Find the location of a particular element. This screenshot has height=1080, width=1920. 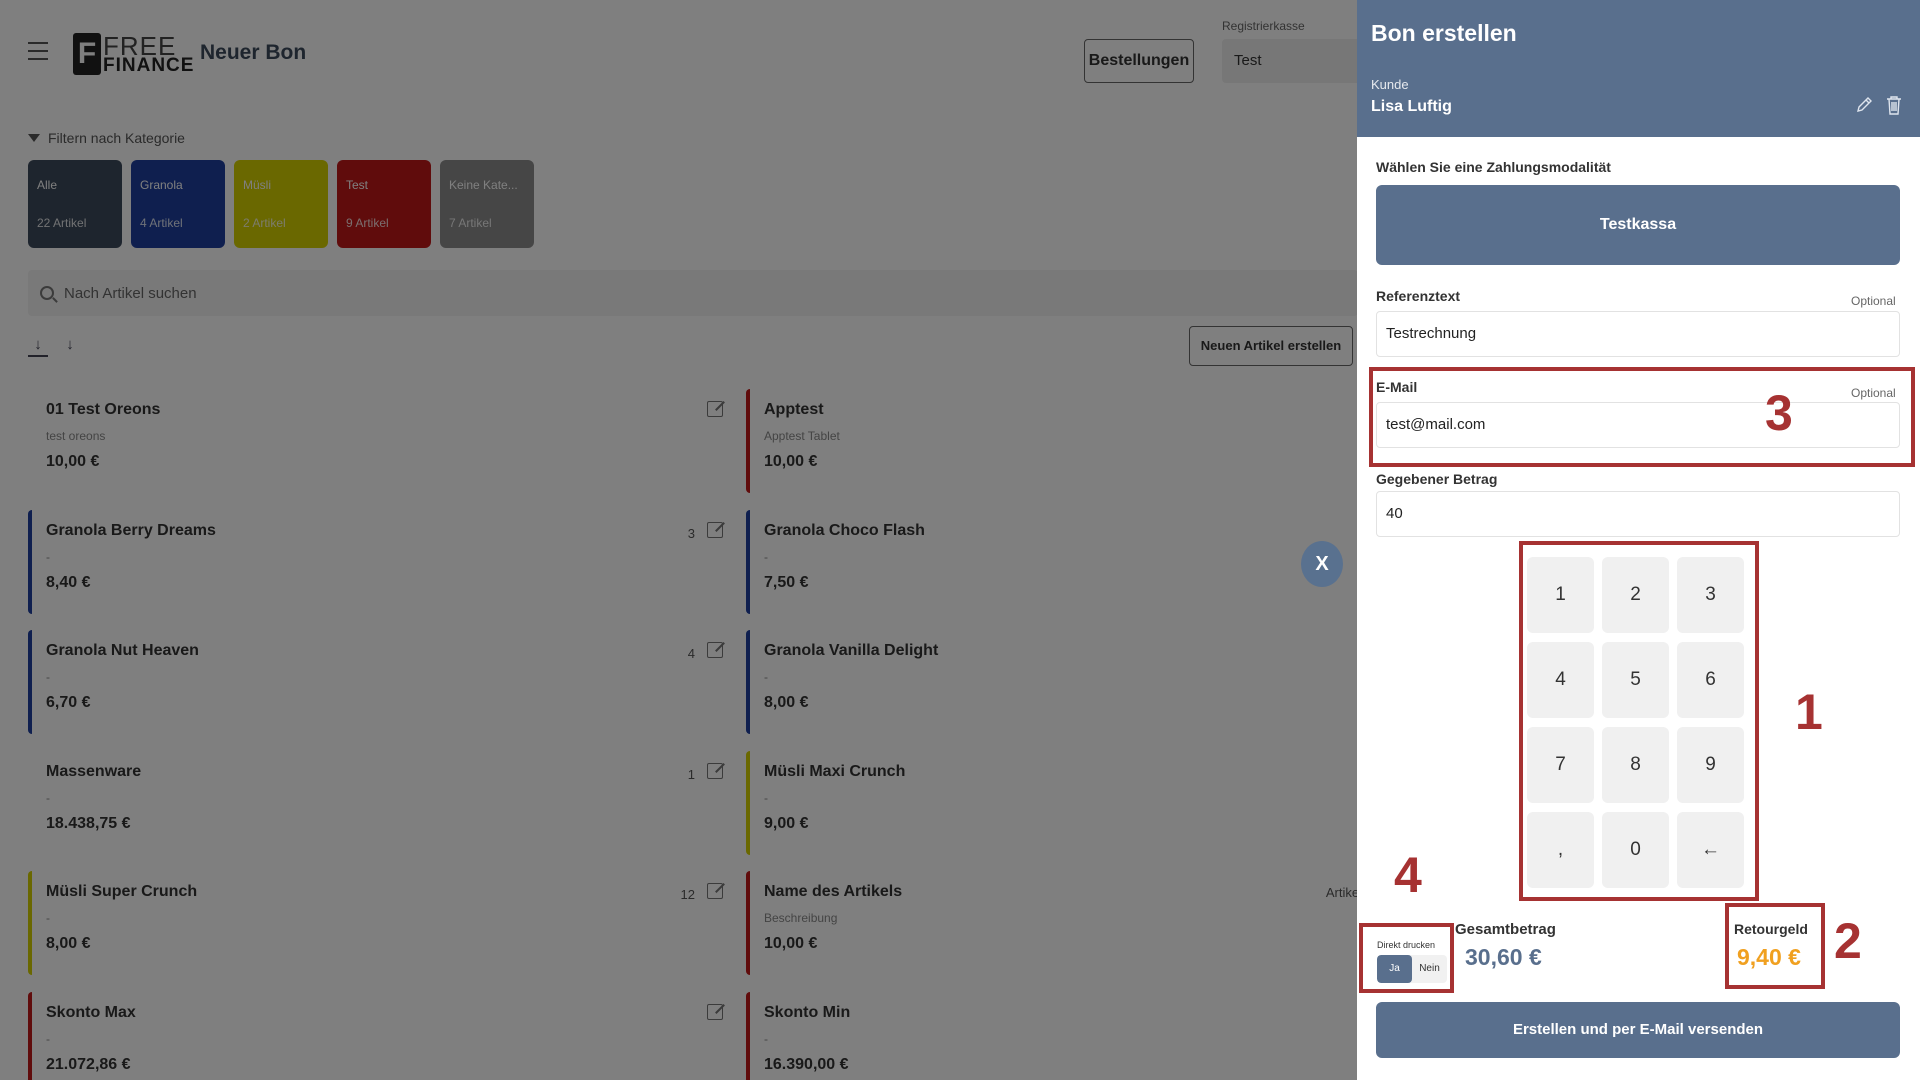

customer-name: Lisa Luftig is located at coordinates (1411, 106).